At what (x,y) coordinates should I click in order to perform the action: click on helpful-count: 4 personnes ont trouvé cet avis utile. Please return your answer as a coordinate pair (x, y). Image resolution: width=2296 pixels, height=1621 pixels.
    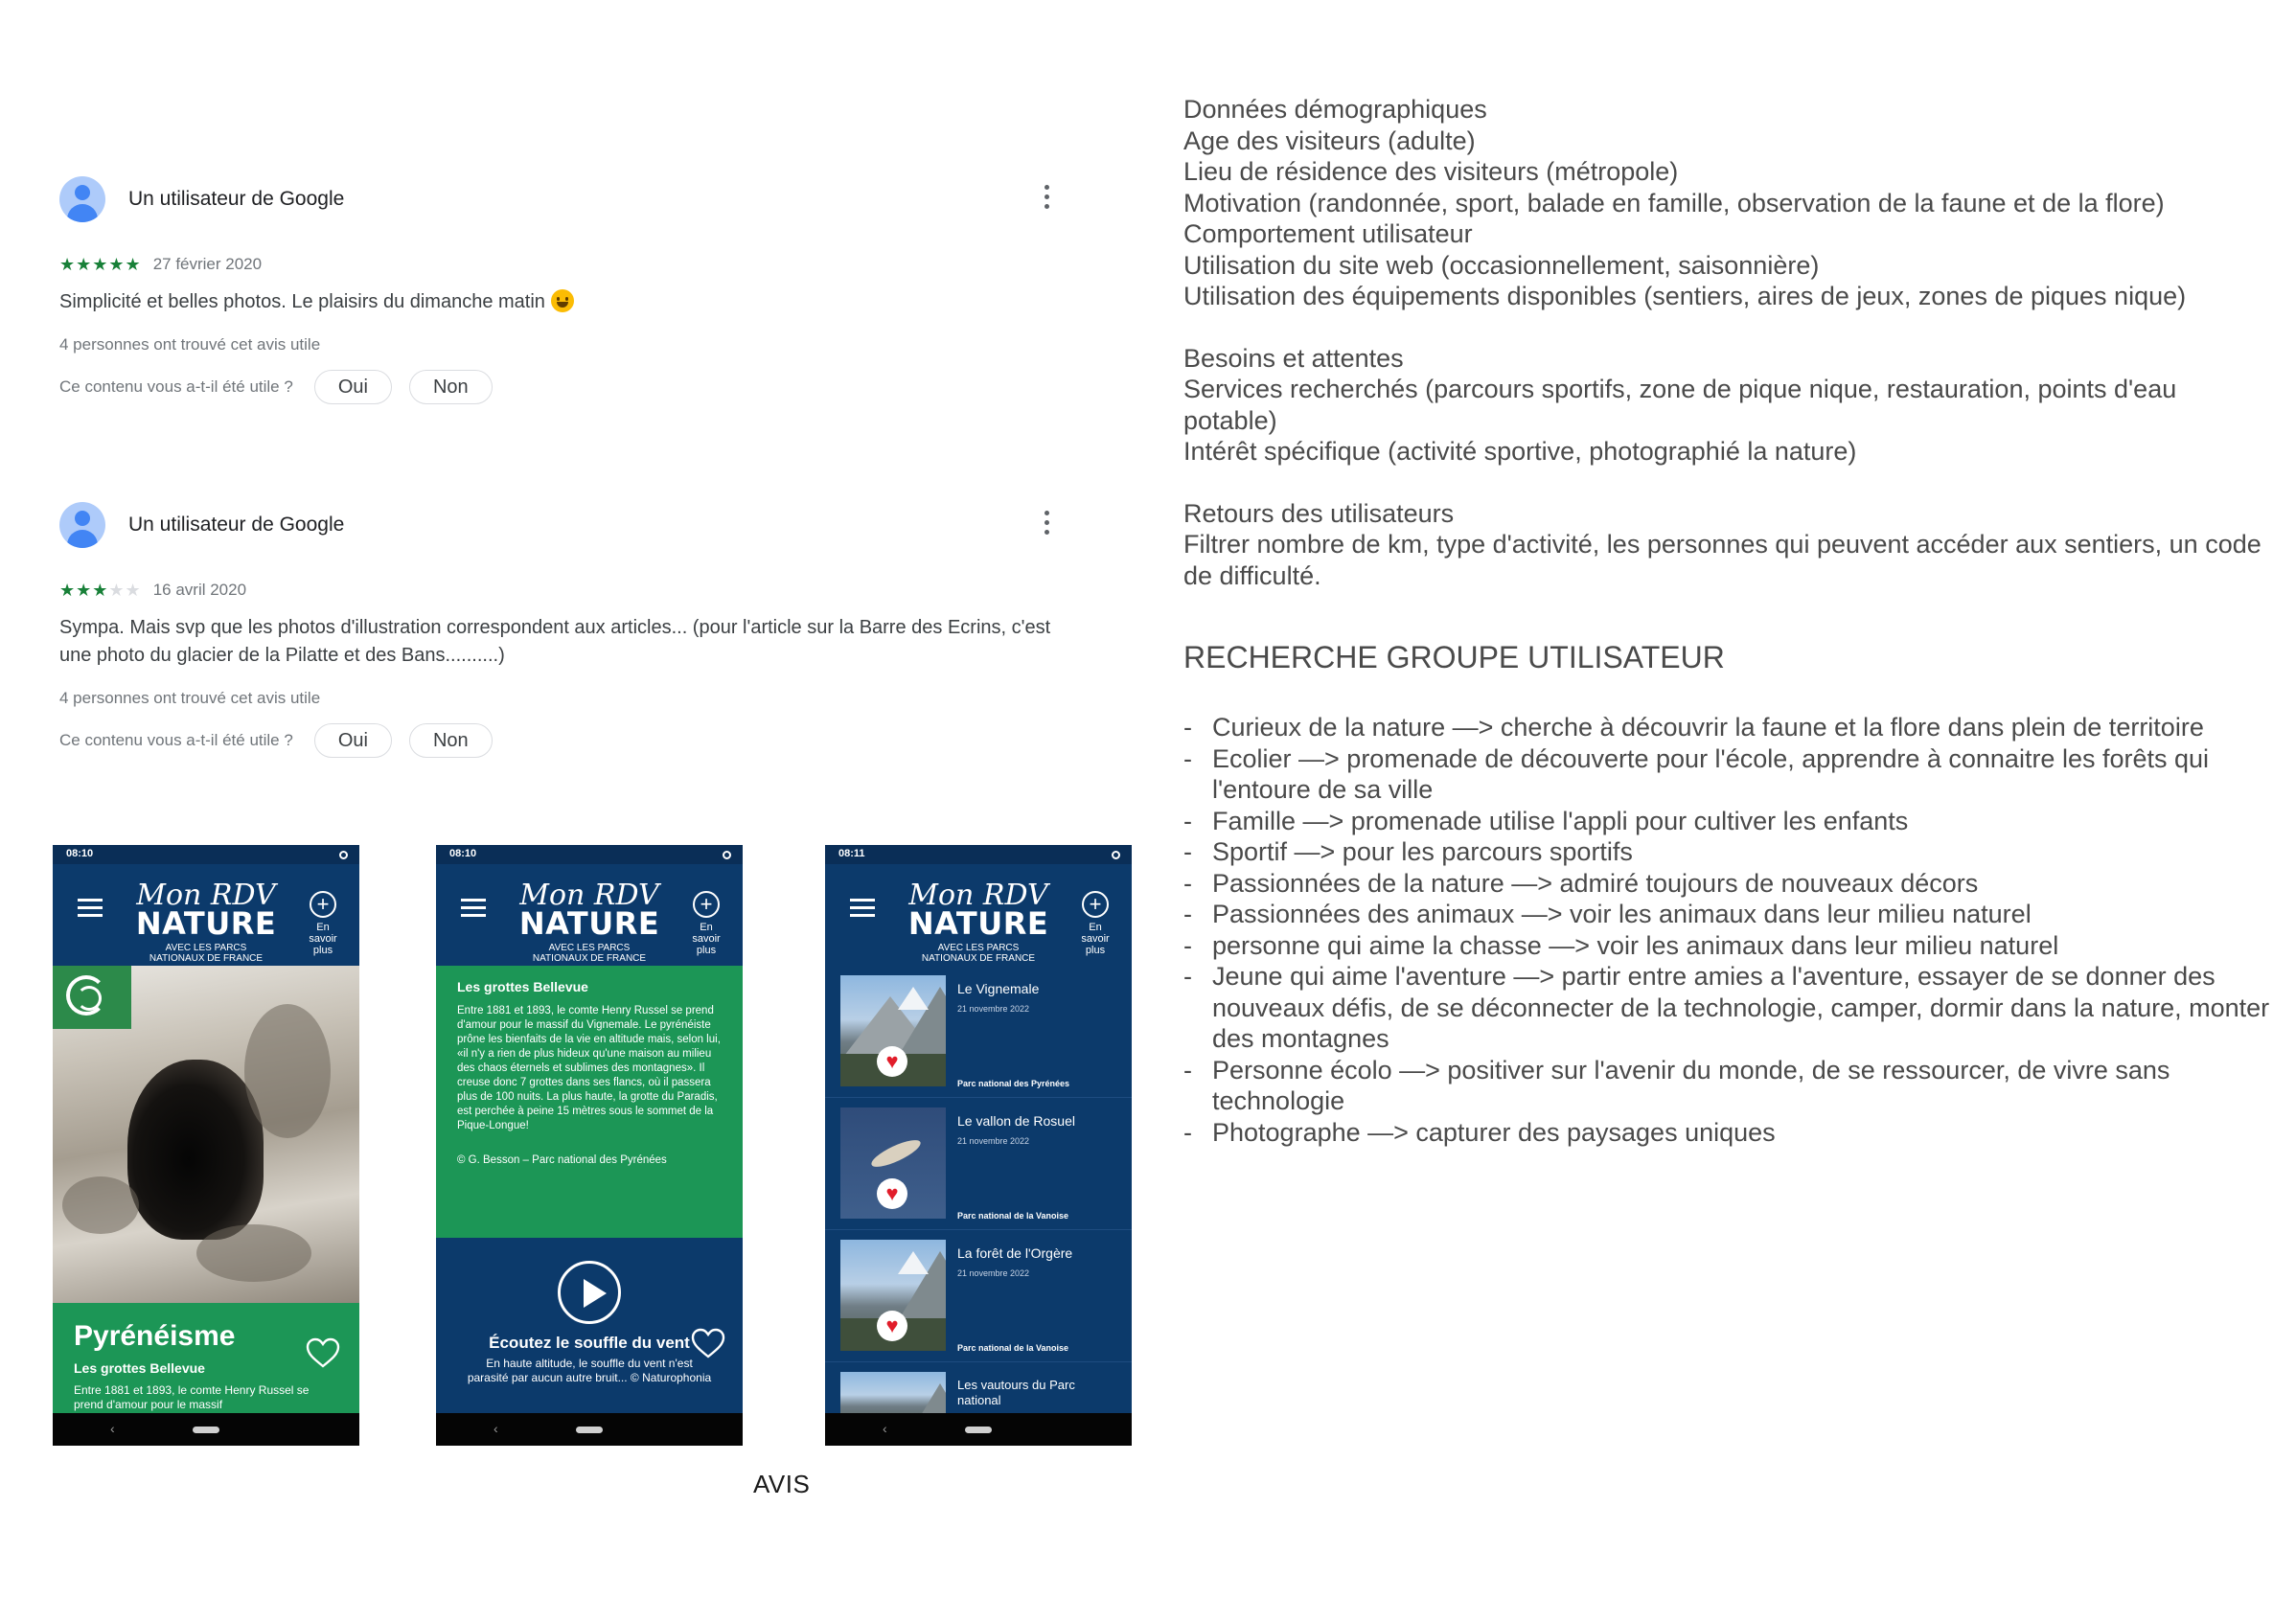
    Looking at the image, I should click on (190, 698).